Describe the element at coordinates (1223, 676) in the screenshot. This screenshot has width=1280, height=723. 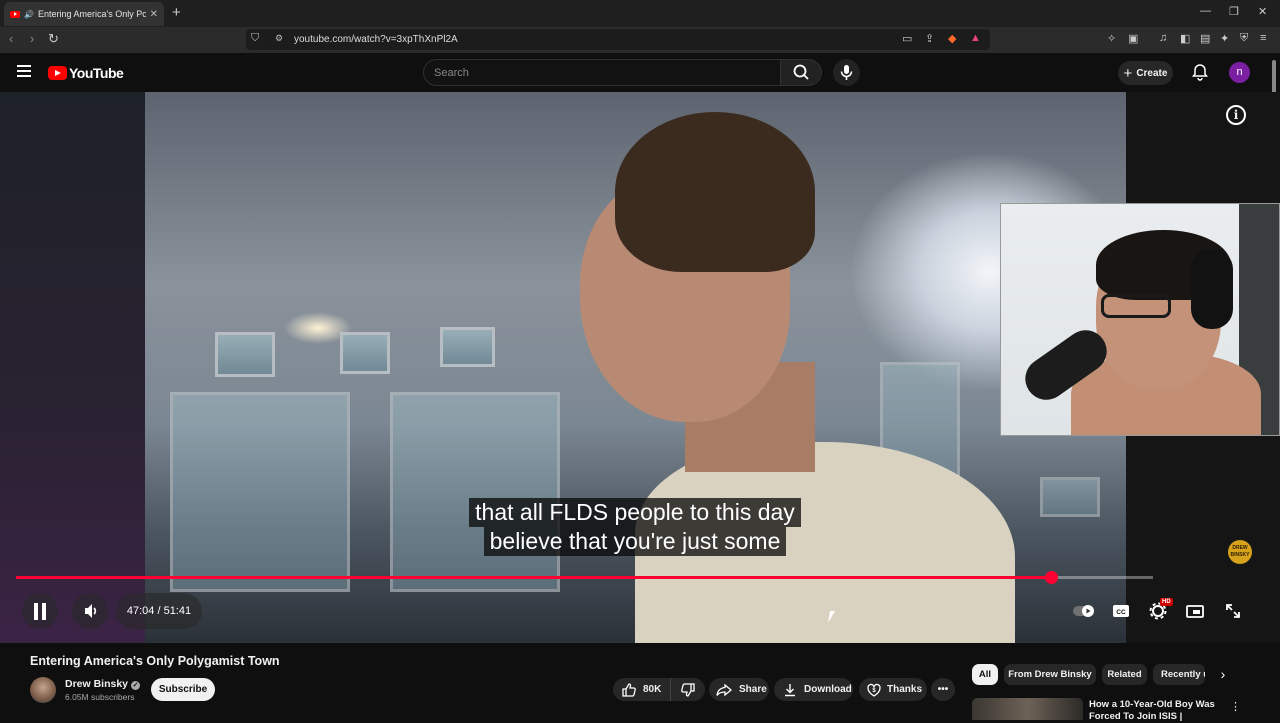
I see `chevron-right-icon: ›` at that location.